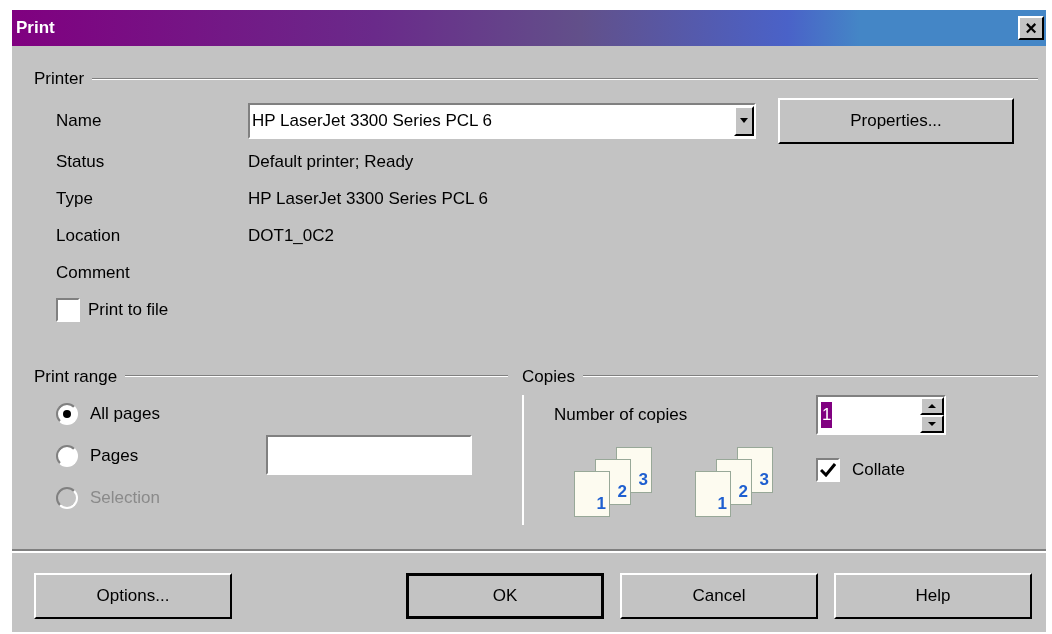 The height and width of the screenshot is (634, 1052). Describe the element at coordinates (59, 79) in the screenshot. I see `group-label: Printer` at that location.